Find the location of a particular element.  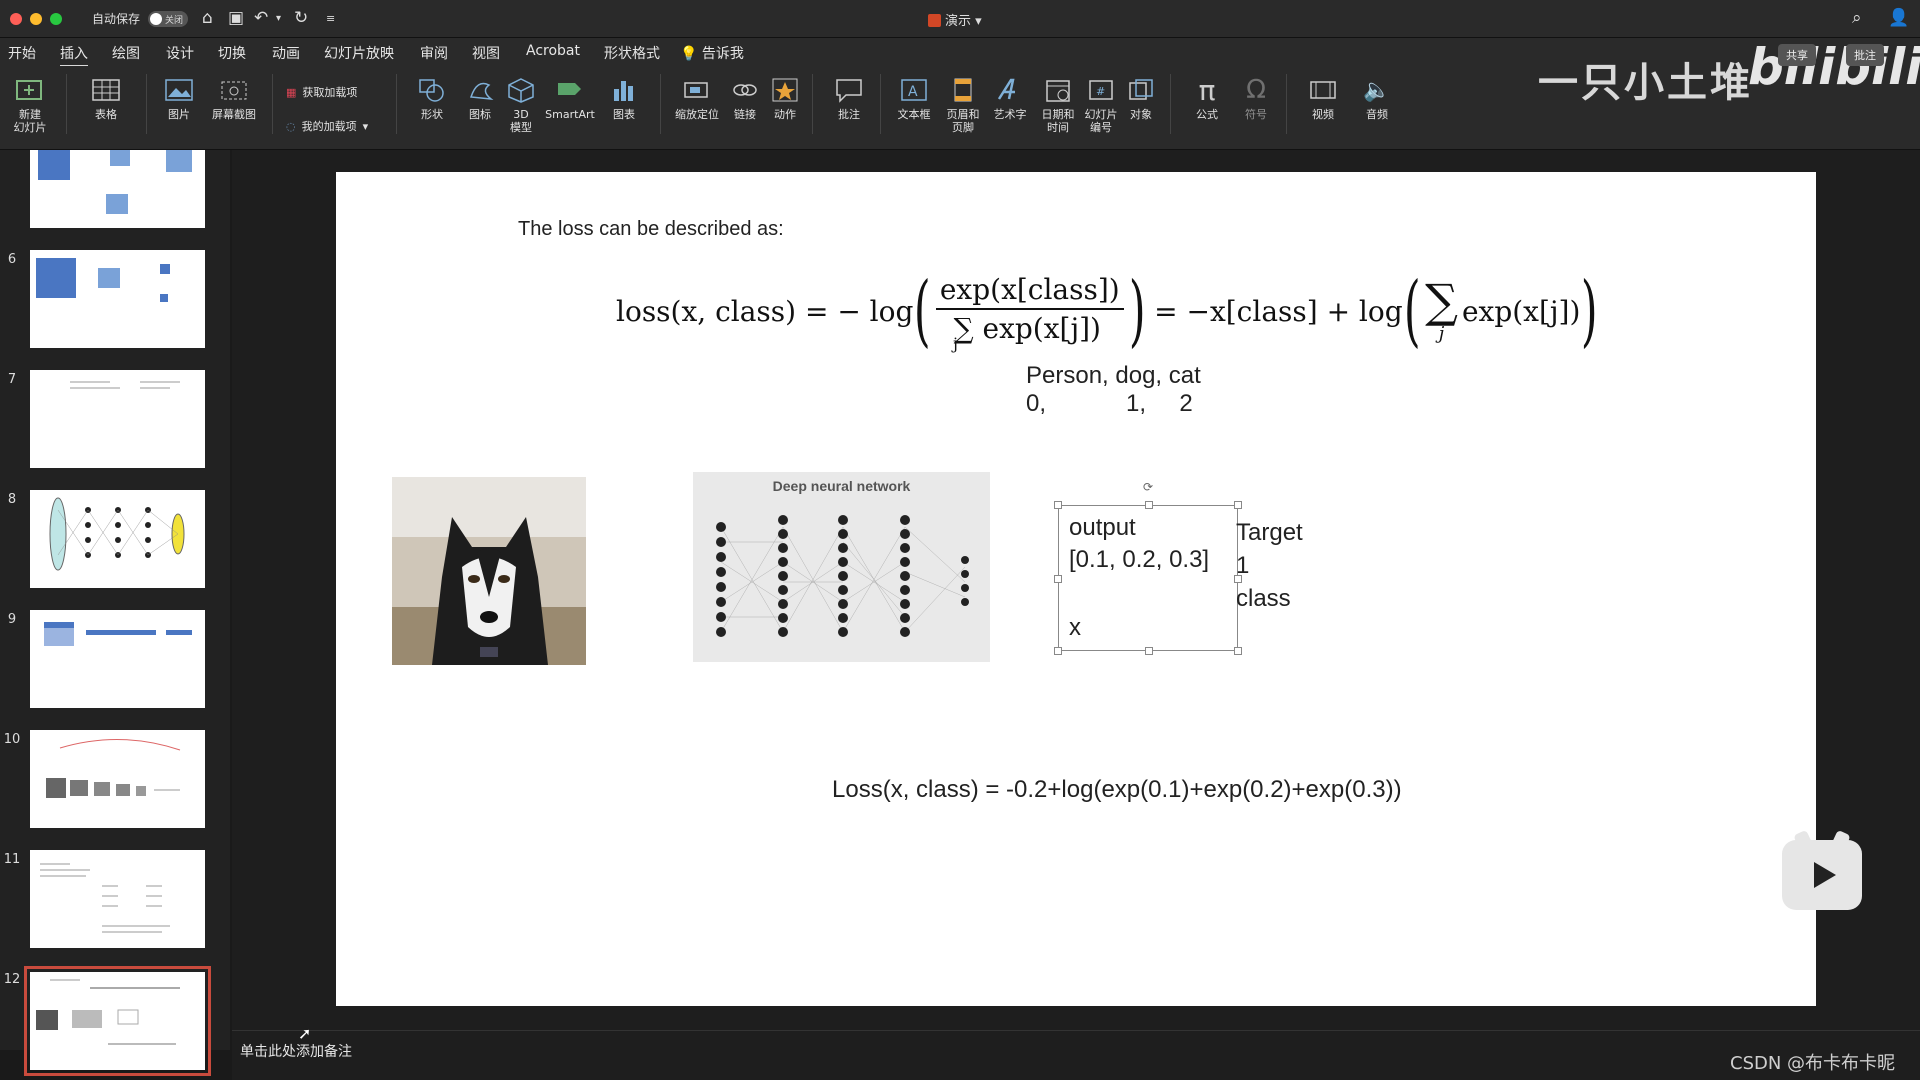

resize-handle-se is located at coordinates (1238, 651).